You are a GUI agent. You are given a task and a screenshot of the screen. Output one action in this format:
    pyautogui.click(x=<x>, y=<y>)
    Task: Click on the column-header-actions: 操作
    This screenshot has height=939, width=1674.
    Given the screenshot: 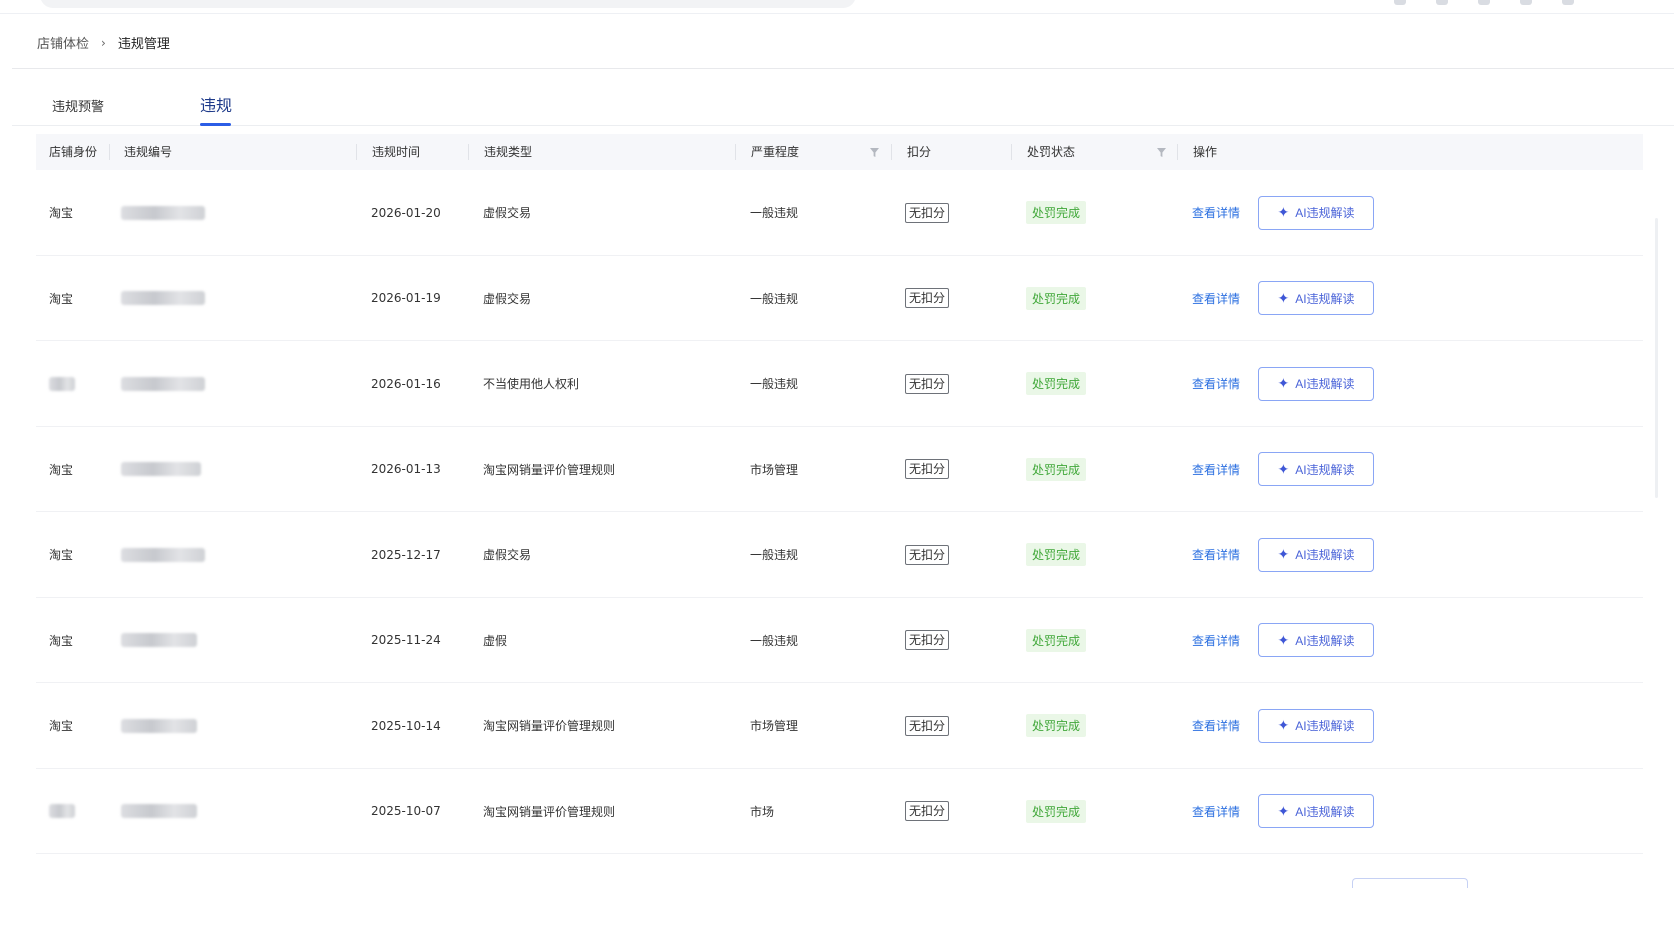 What is the action you would take?
    pyautogui.click(x=1205, y=152)
    